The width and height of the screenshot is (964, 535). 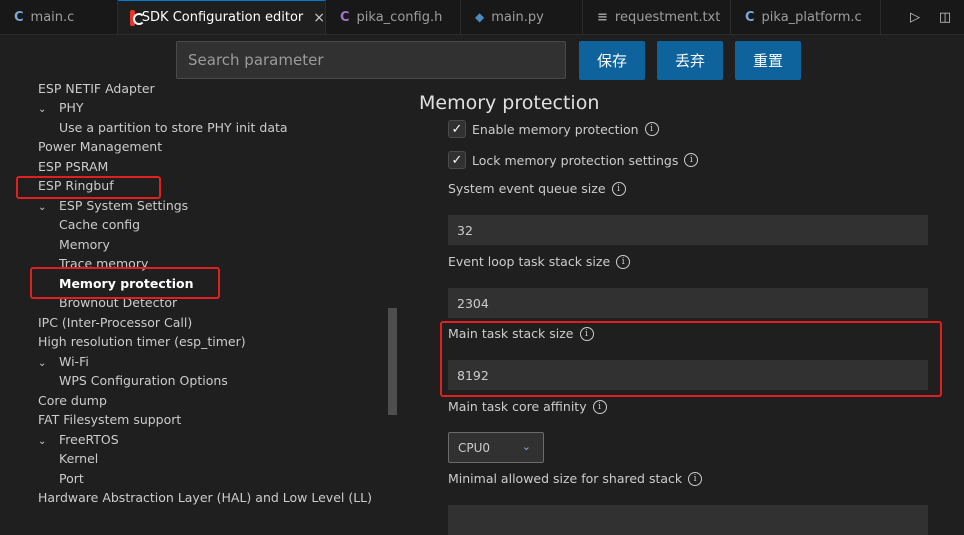 I want to click on tree-item-core-dump: Core dump, so click(x=72, y=400).